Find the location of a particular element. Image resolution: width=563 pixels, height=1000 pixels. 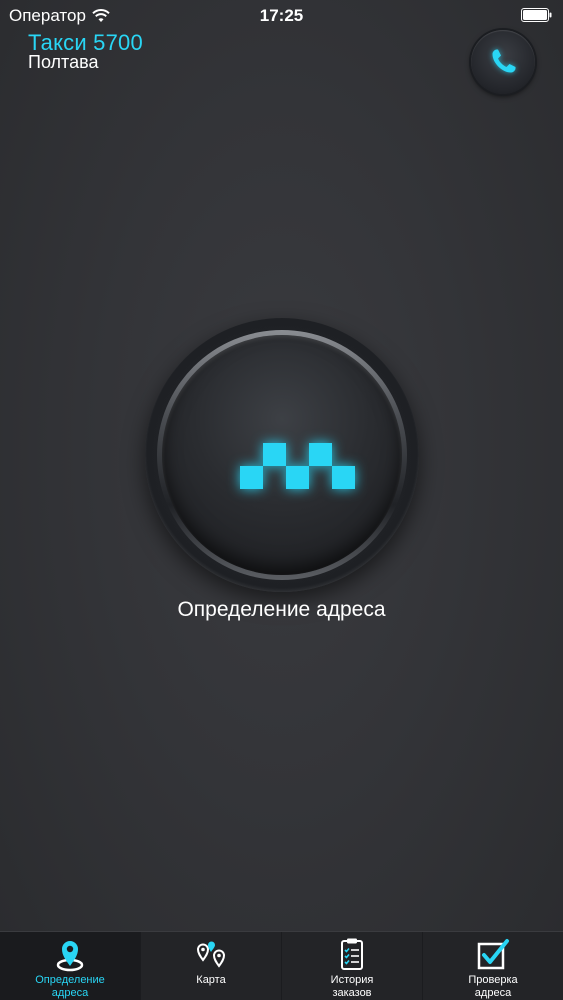

button-ring is located at coordinates (282, 455).